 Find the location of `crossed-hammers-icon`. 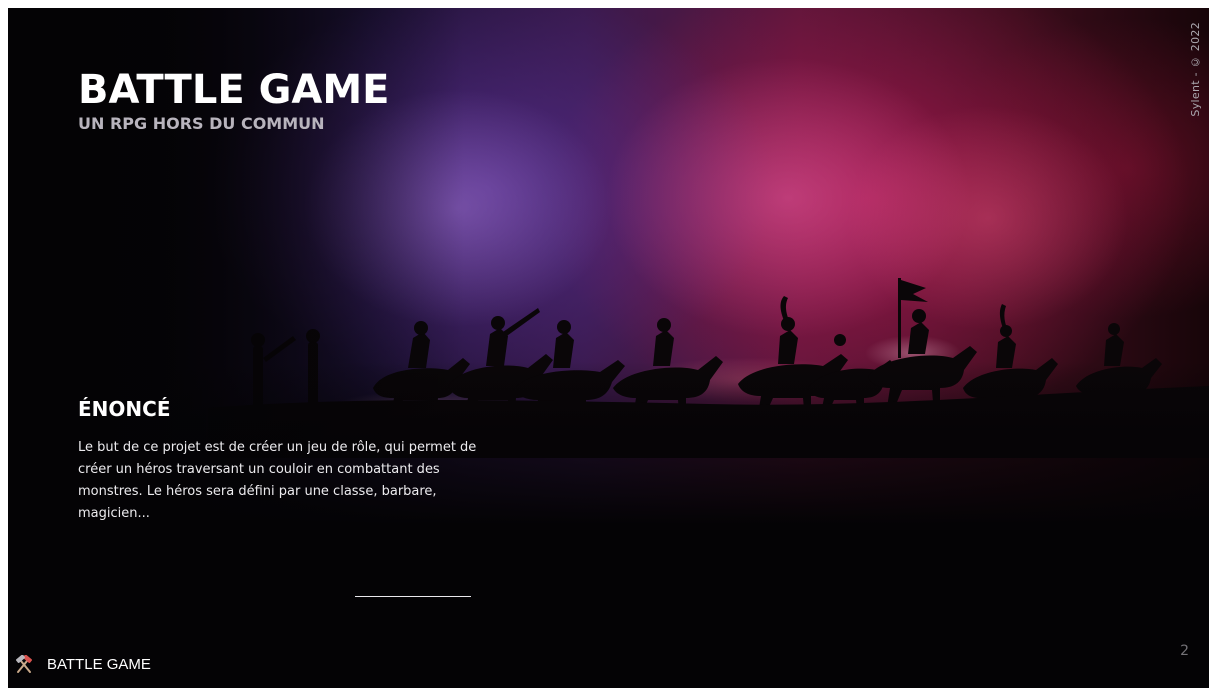

crossed-hammers-icon is located at coordinates (24, 664).